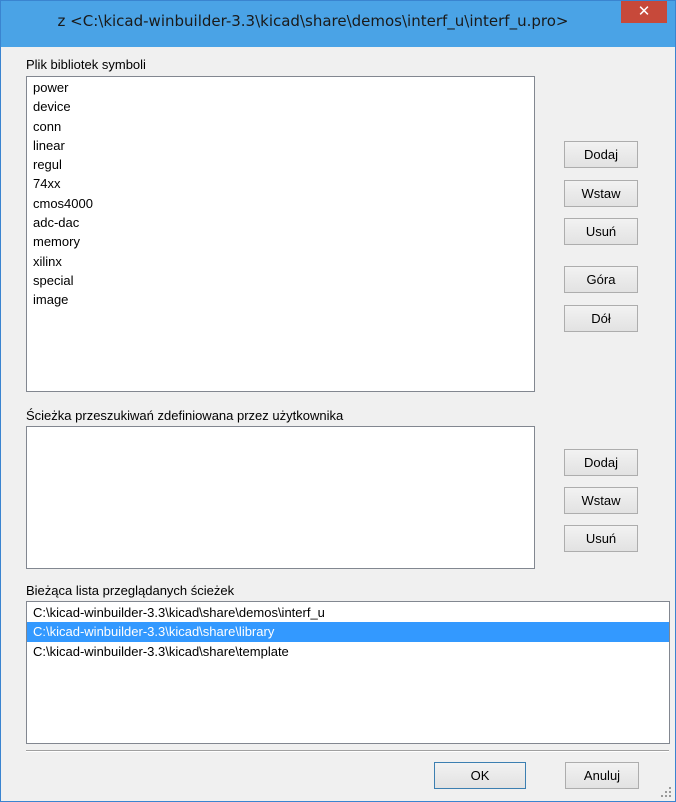 The width and height of the screenshot is (676, 802). Describe the element at coordinates (601, 279) in the screenshot. I see `symbols-up-button: Góra` at that location.